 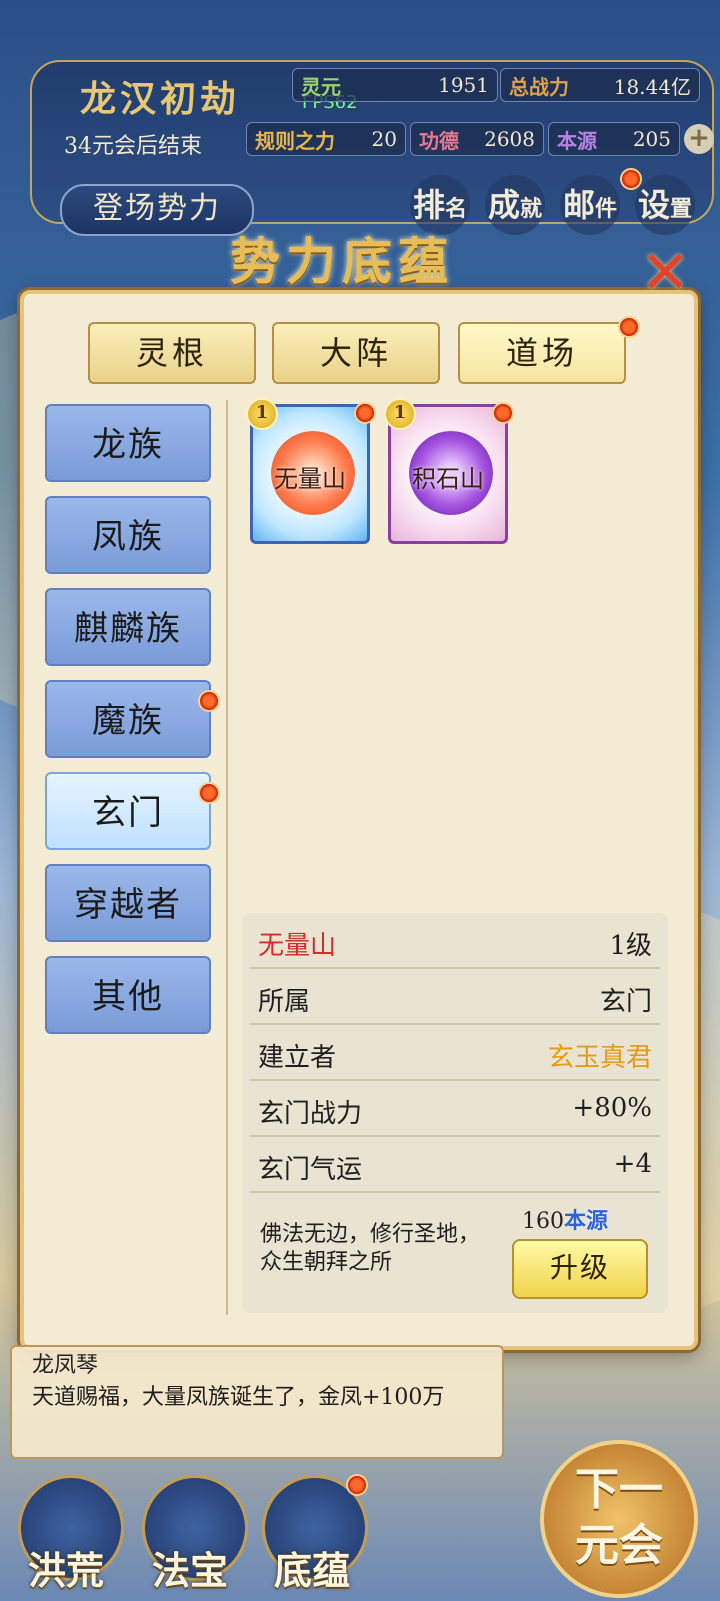 I want to click on upgrade-cost: 160本源, so click(x=565, y=1219).